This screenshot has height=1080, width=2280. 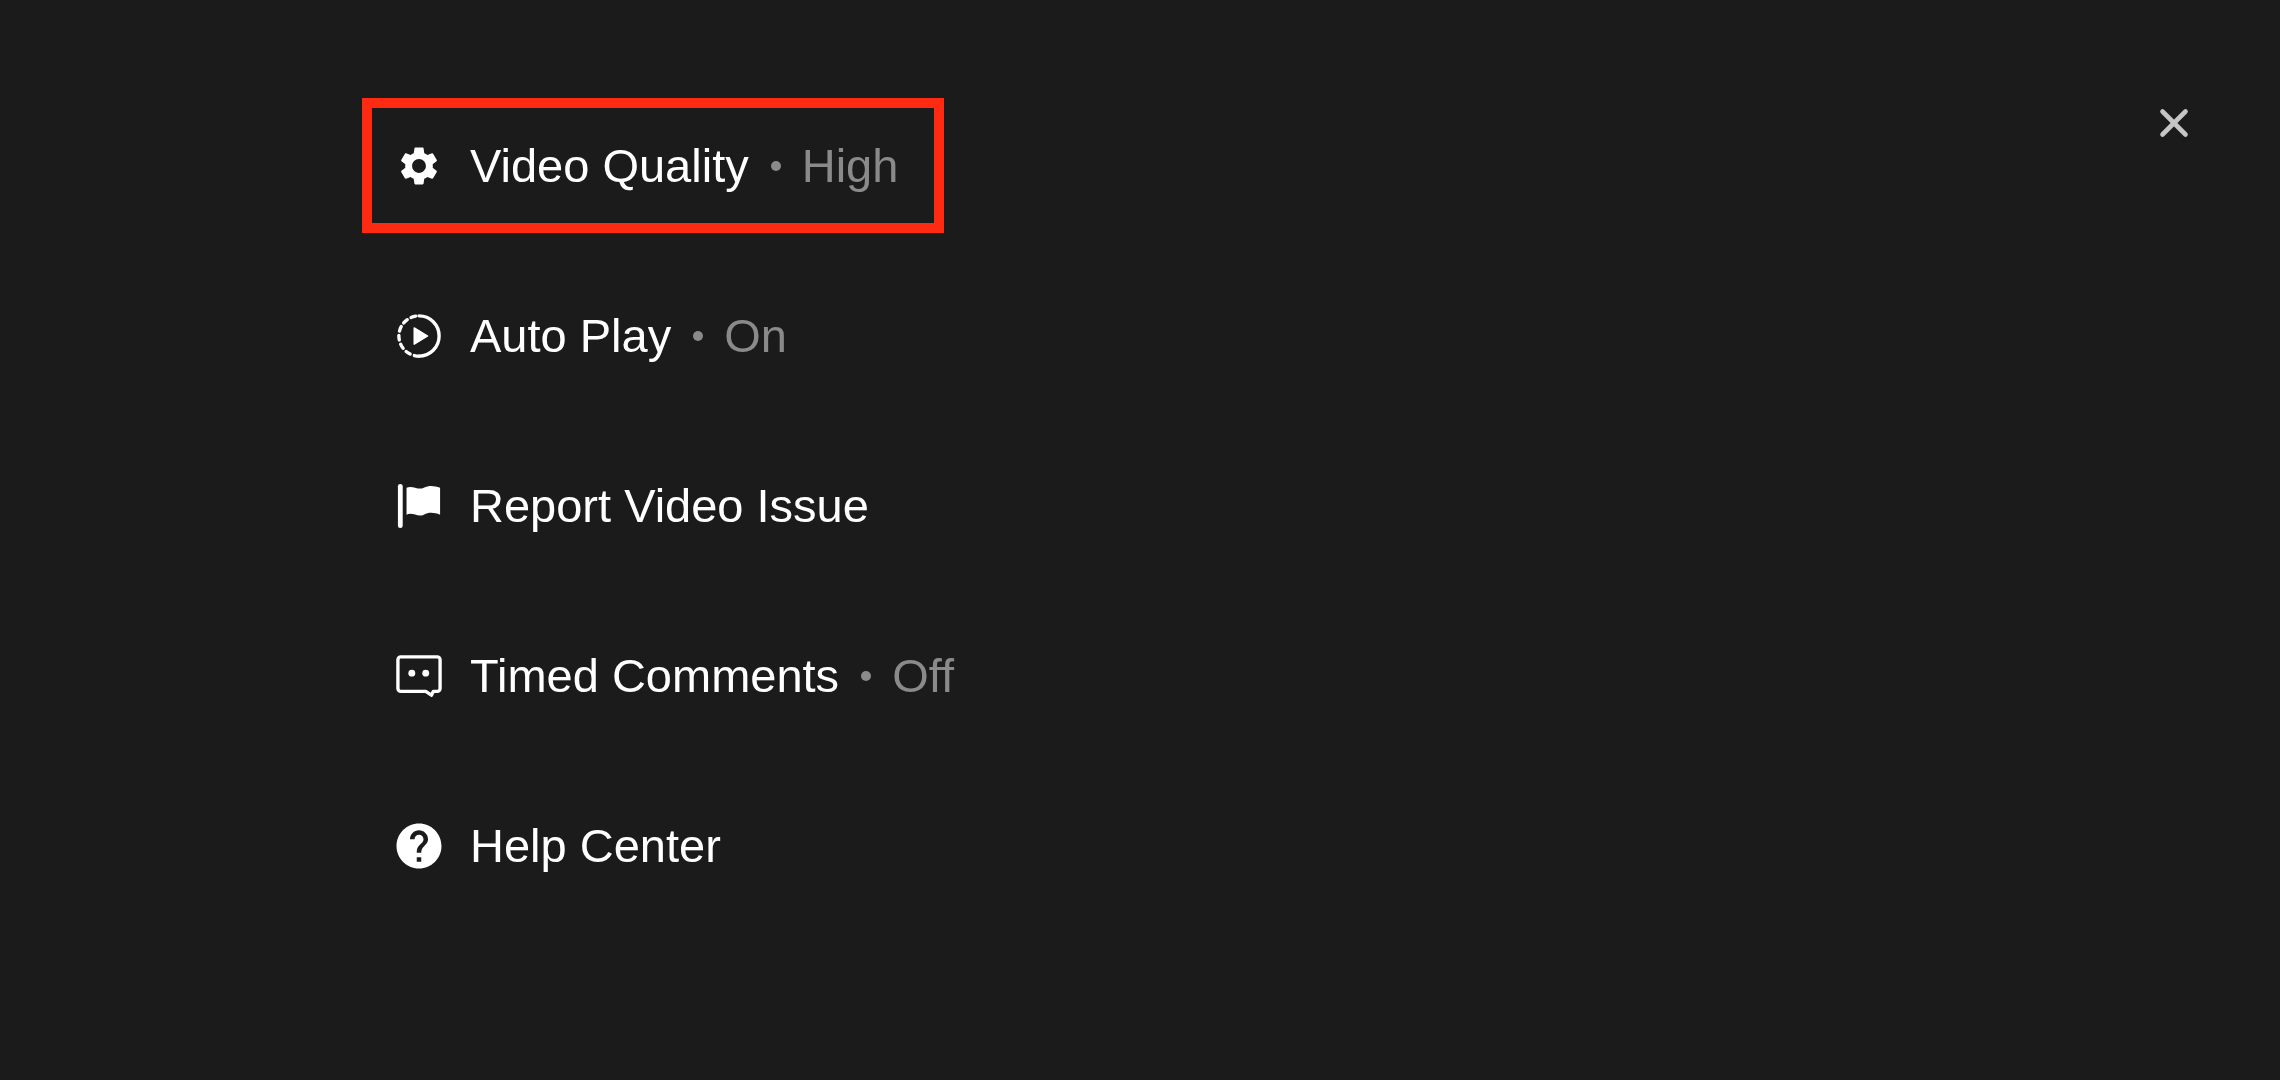 I want to click on setting-value: High, so click(x=850, y=165).